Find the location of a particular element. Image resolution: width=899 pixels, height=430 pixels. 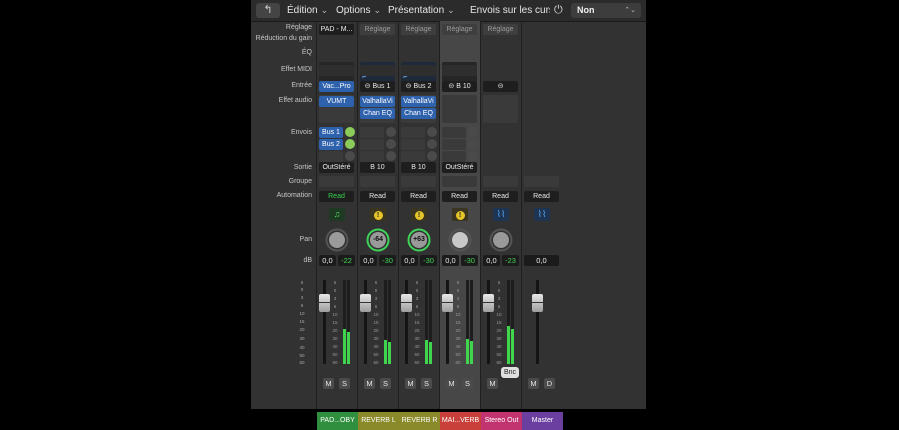

presentation-menu: Présentation ⌄ is located at coordinates (421, 10).